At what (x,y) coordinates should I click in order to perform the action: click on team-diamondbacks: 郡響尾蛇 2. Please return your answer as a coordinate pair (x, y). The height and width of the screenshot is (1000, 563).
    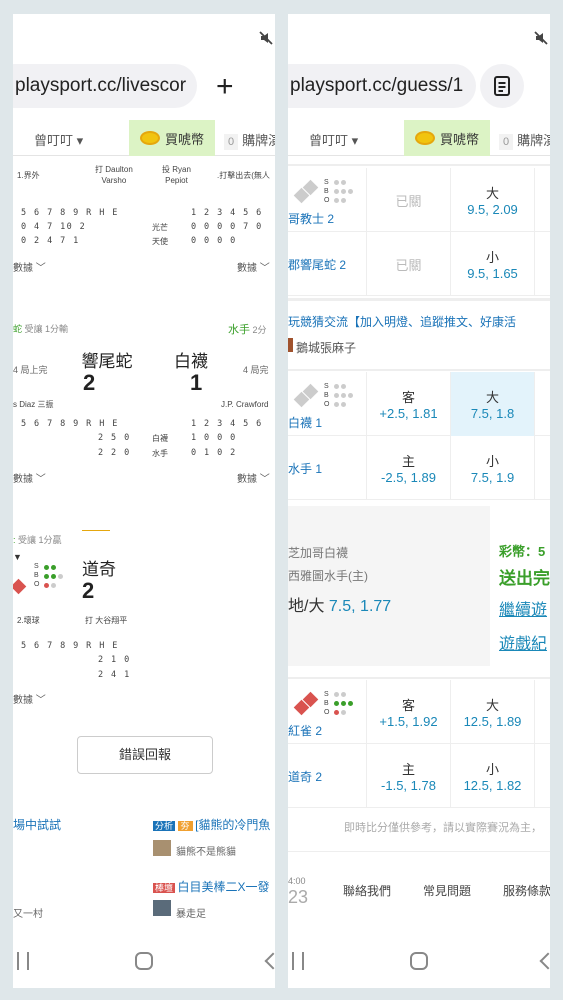
    Looking at the image, I should click on (317, 265).